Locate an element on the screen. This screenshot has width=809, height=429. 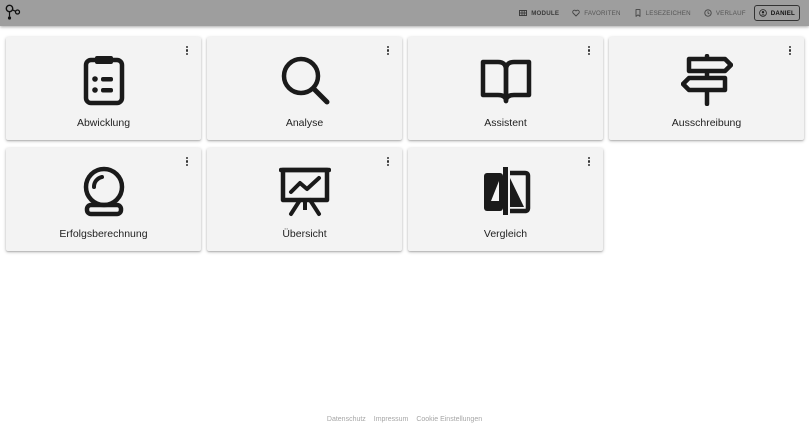
tile-assistent: Assistent is located at coordinates (505, 88).